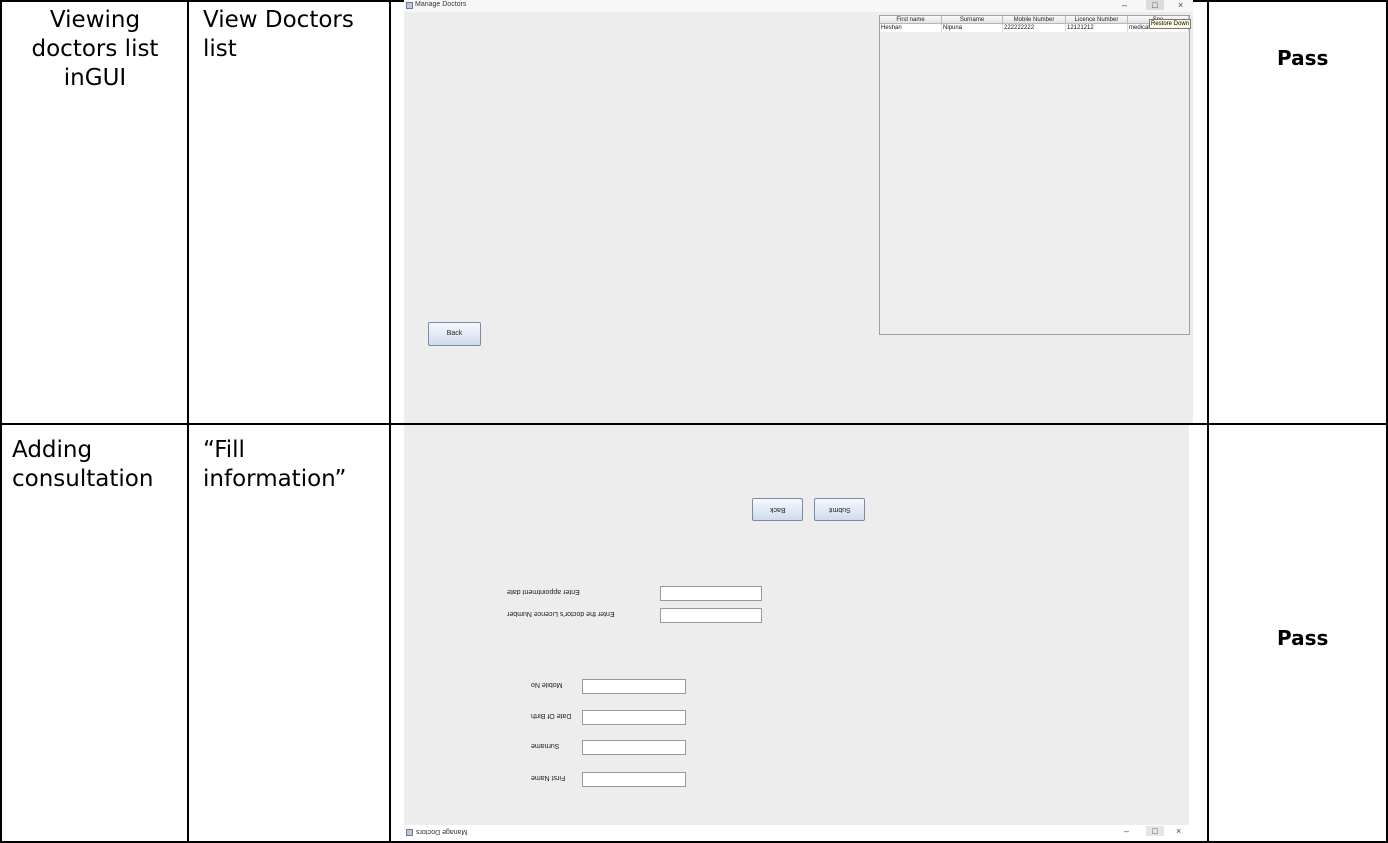 Image resolution: width=1388 pixels, height=843 pixels. Describe the element at coordinates (1097, 28) in the screenshot. I see `table-cell: 12121212` at that location.